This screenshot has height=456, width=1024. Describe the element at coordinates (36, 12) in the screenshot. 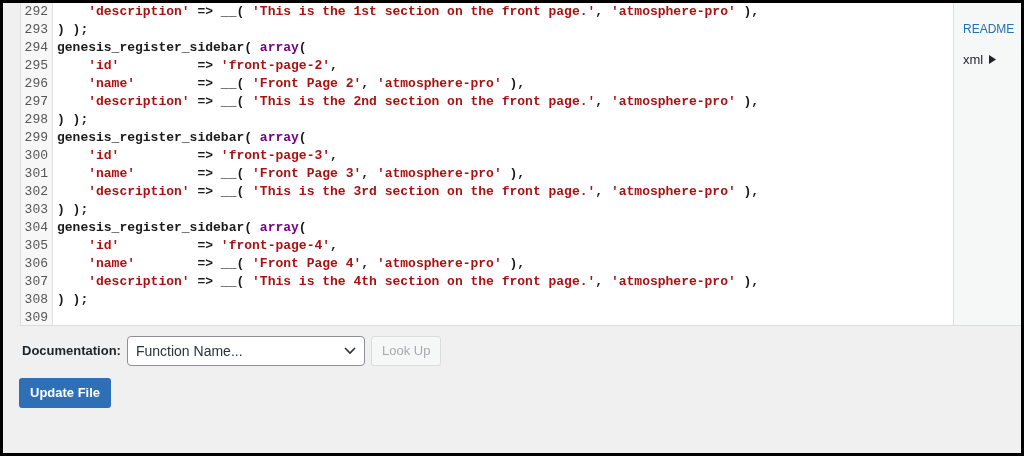

I see `line-number: 292` at that location.